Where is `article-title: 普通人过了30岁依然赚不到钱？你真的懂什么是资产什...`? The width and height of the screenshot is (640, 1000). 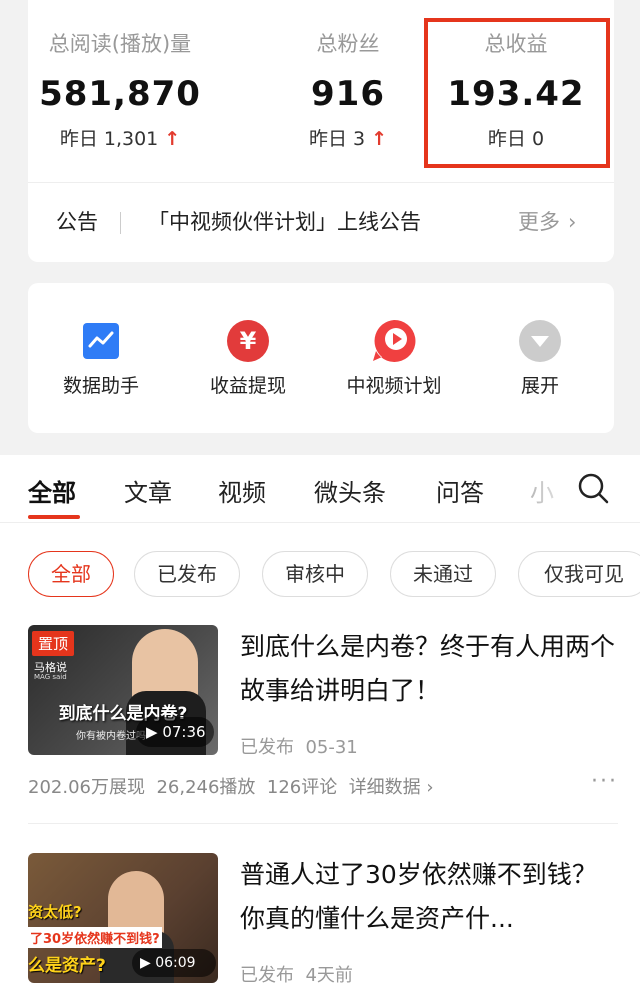 article-title: 普通人过了30岁依然赚不到钱？你真的懂什么是资产什... is located at coordinates (430, 897).